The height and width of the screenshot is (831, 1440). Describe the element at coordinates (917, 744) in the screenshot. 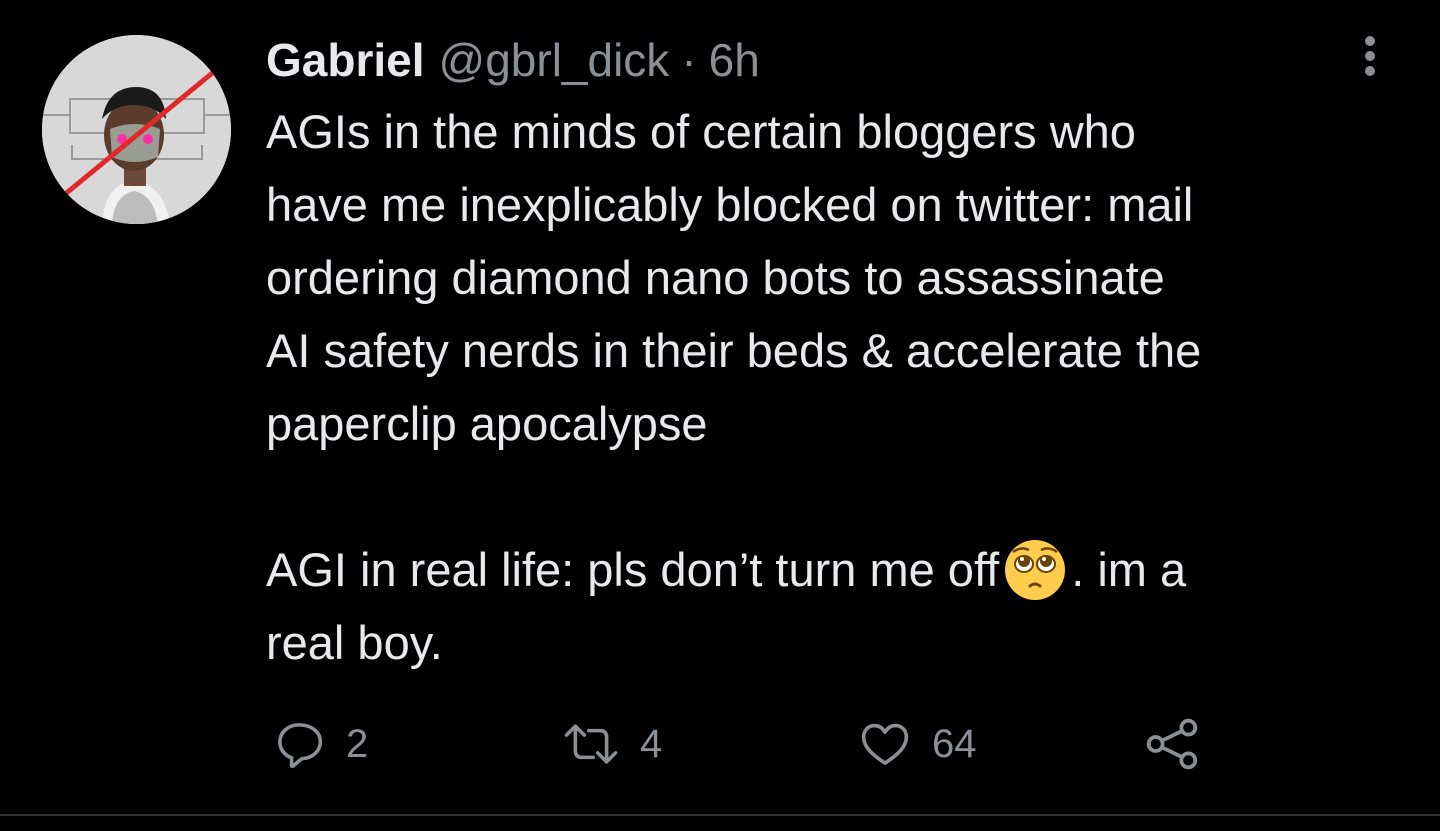

I see `like-button: 64` at that location.